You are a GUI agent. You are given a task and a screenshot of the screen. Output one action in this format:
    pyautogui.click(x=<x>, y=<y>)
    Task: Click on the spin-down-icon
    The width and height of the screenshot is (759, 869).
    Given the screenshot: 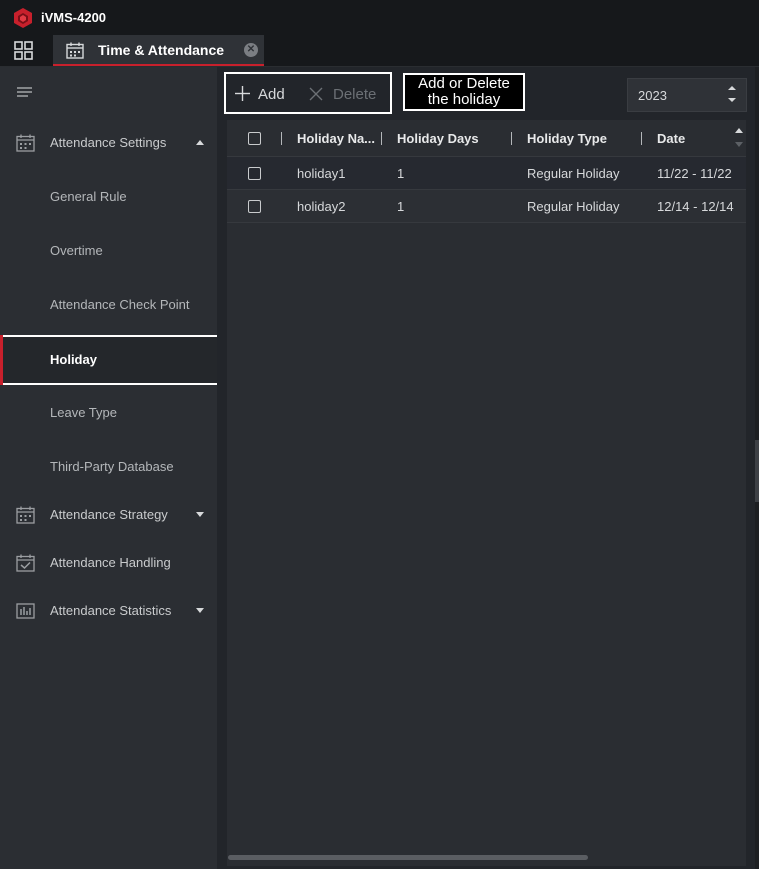 What is the action you would take?
    pyautogui.click(x=732, y=100)
    